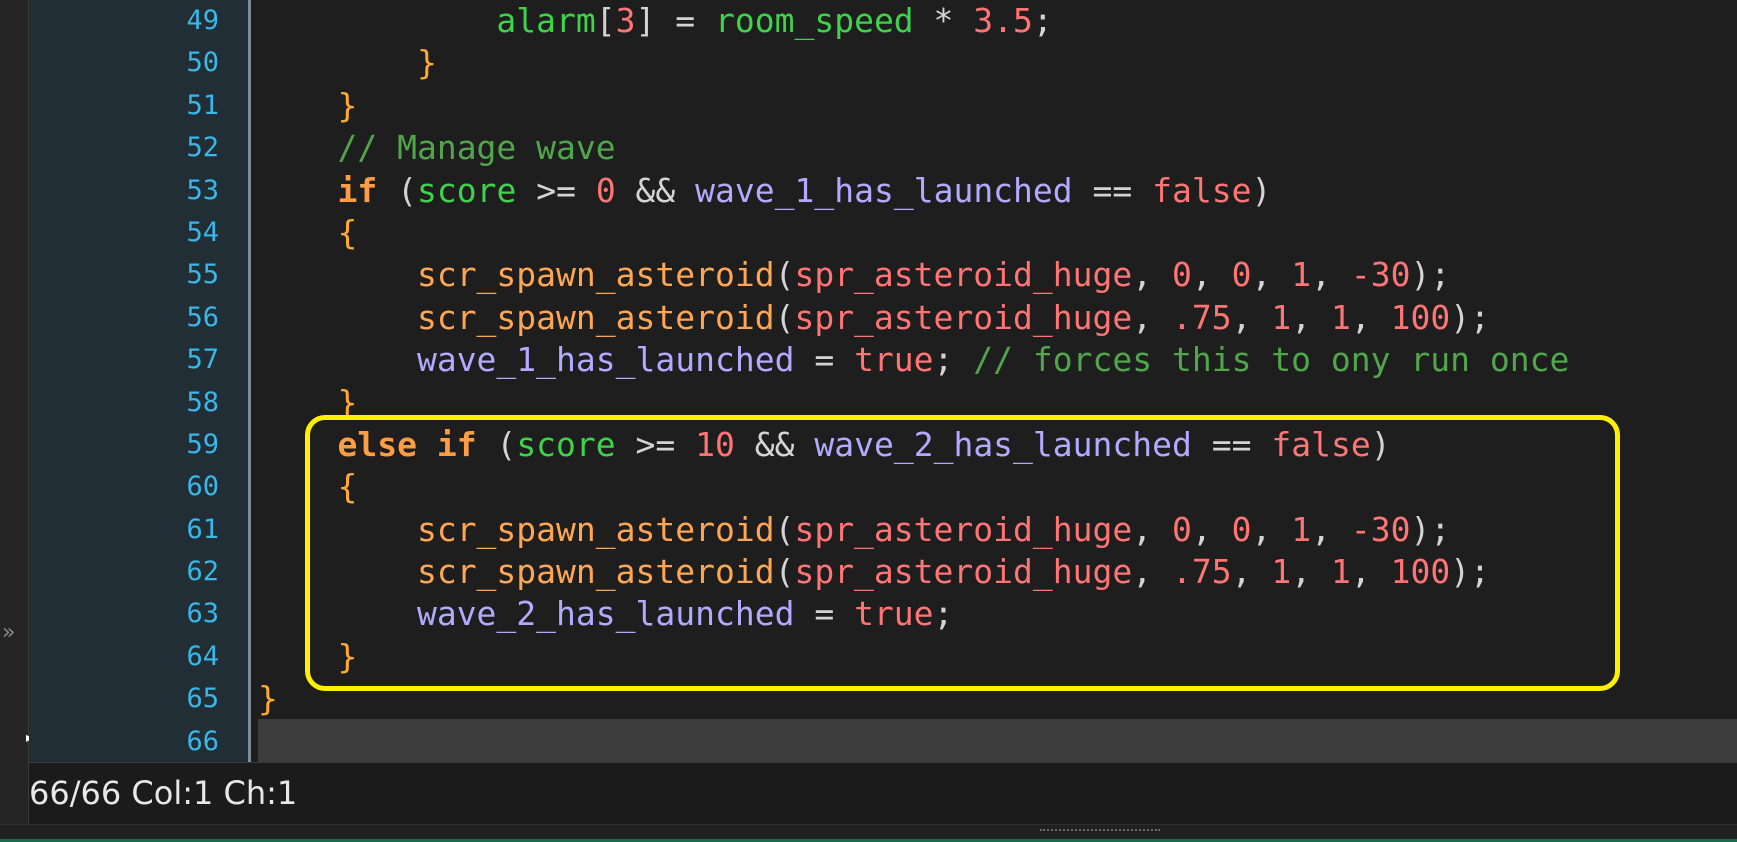  Describe the element at coordinates (14, 421) in the screenshot. I see `left-panel-strip: »` at that location.